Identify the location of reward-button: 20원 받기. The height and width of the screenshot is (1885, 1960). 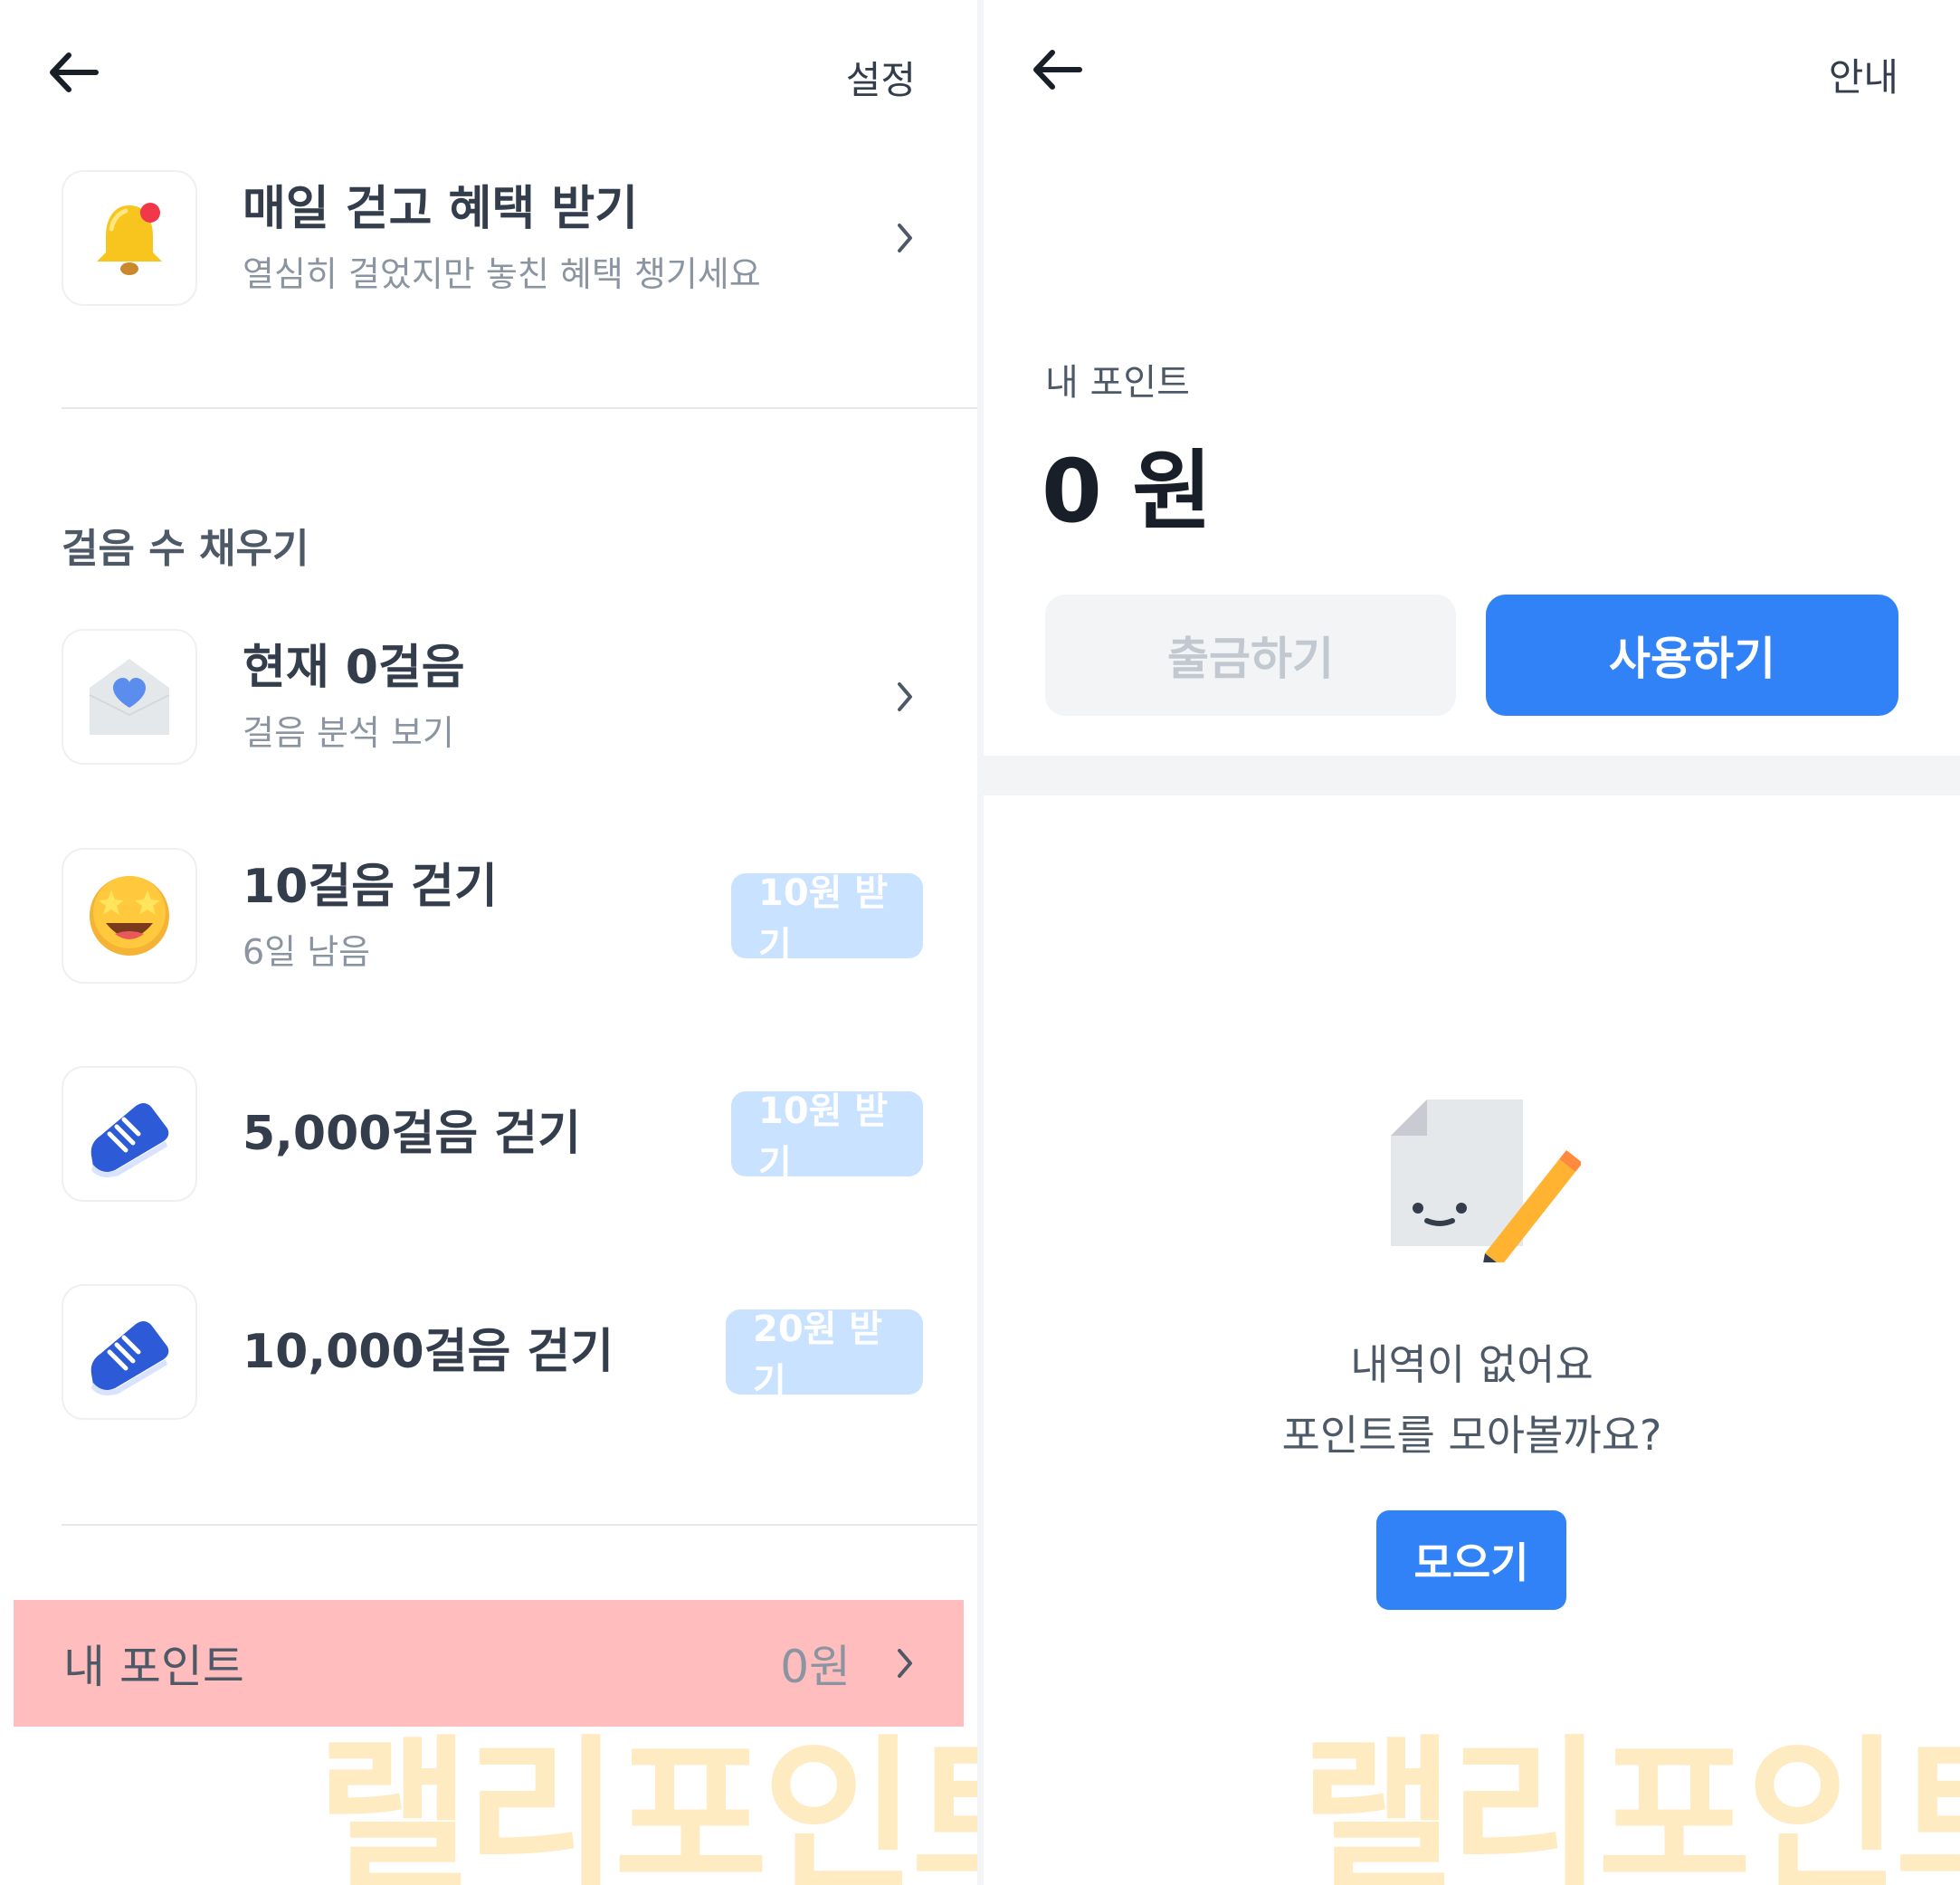
(824, 1356).